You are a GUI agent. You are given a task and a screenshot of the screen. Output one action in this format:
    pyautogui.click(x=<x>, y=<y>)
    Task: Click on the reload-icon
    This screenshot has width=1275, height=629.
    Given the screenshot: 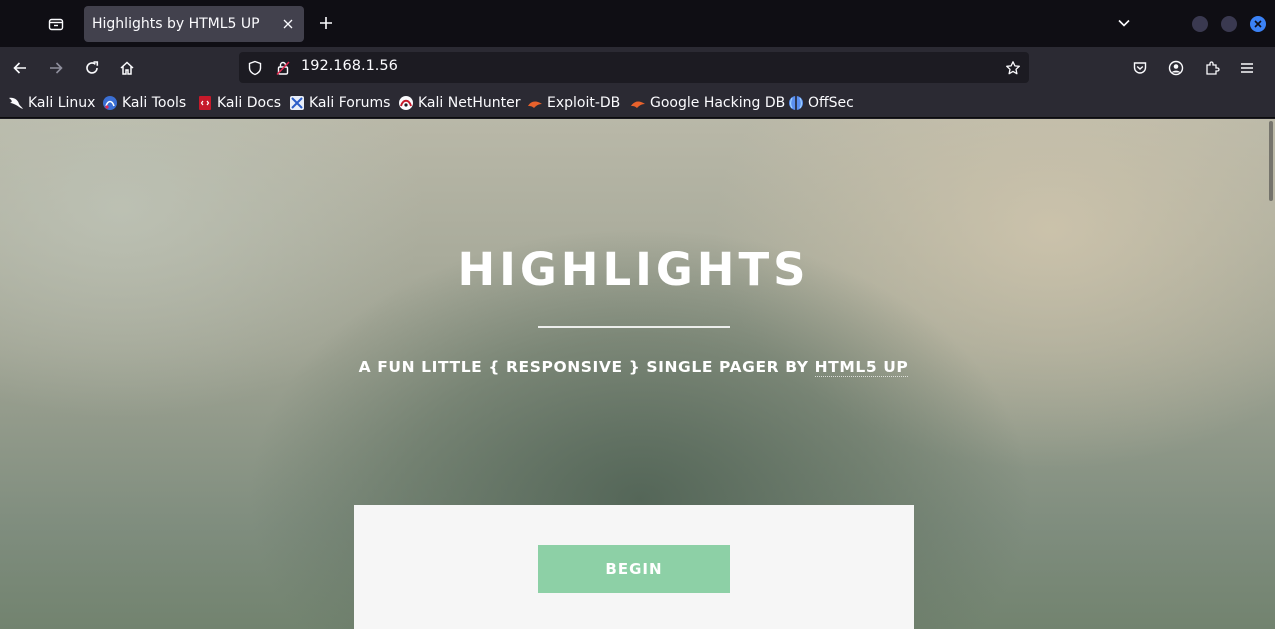 What is the action you would take?
    pyautogui.click(x=92, y=67)
    